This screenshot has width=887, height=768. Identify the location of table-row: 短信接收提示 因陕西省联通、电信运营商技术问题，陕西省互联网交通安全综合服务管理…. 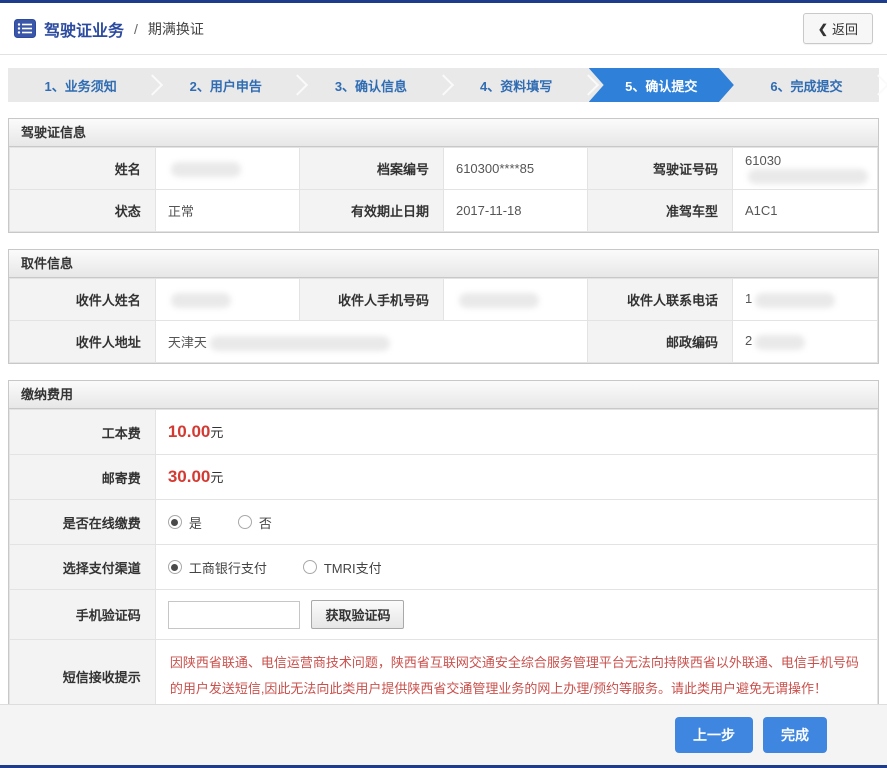
(444, 676).